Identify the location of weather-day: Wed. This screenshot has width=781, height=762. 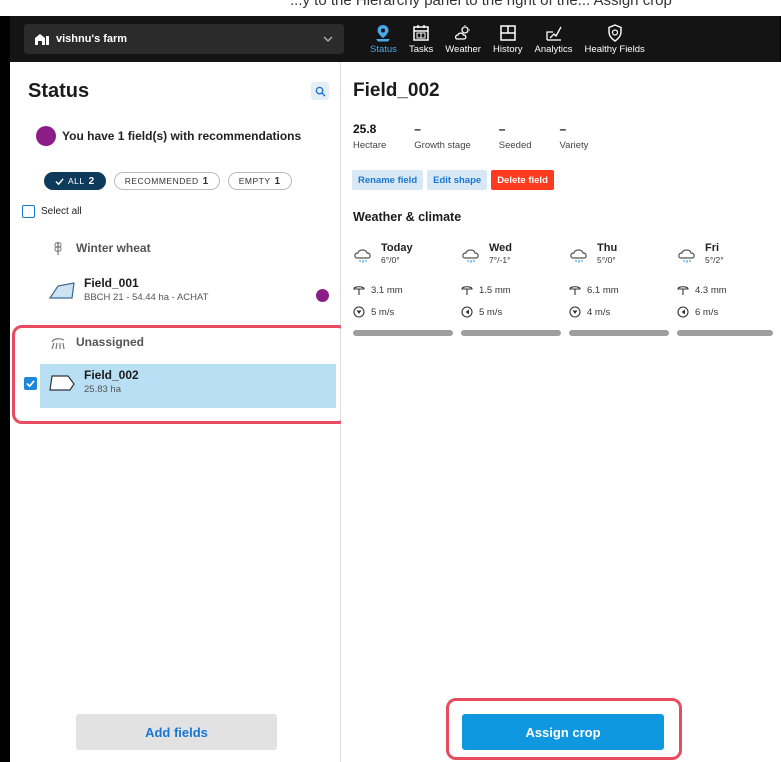
(501, 248).